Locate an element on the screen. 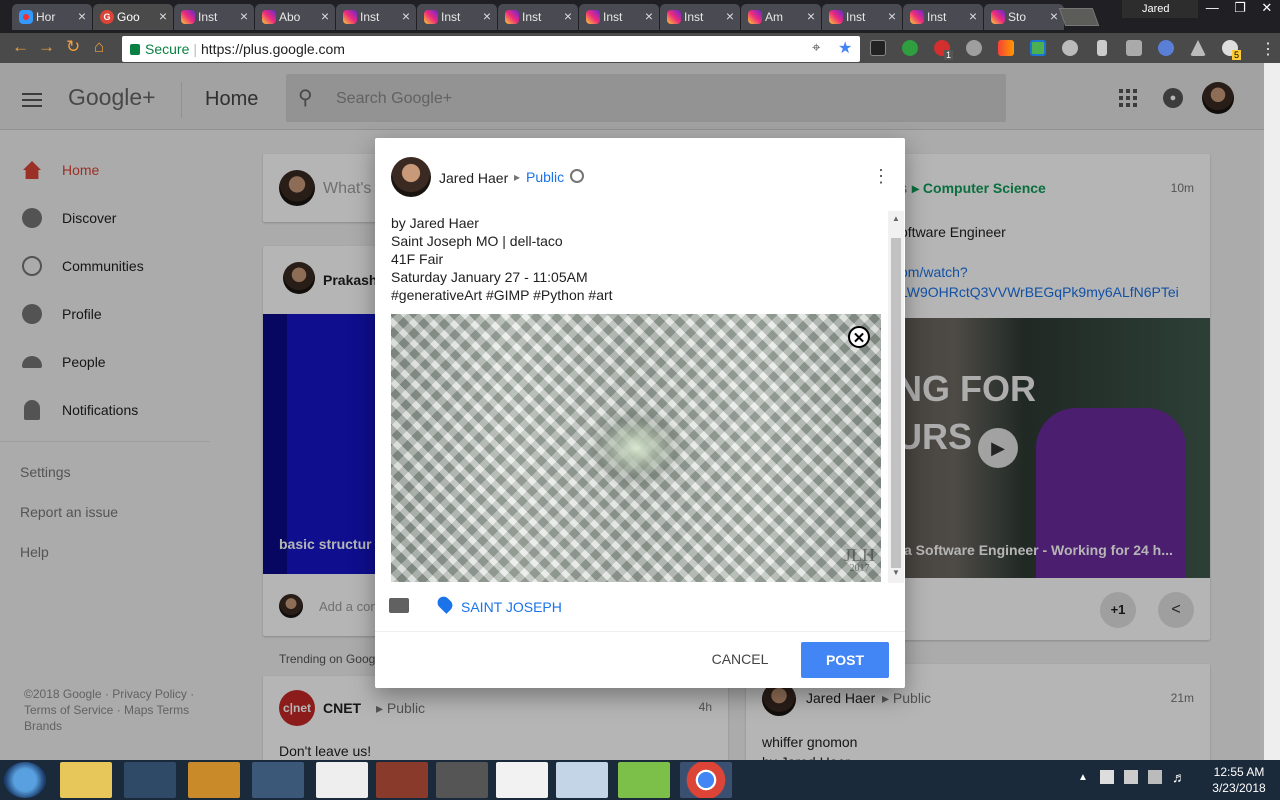 This screenshot has width=1280, height=800. home-browser-icon: ⌂ is located at coordinates (99, 47).